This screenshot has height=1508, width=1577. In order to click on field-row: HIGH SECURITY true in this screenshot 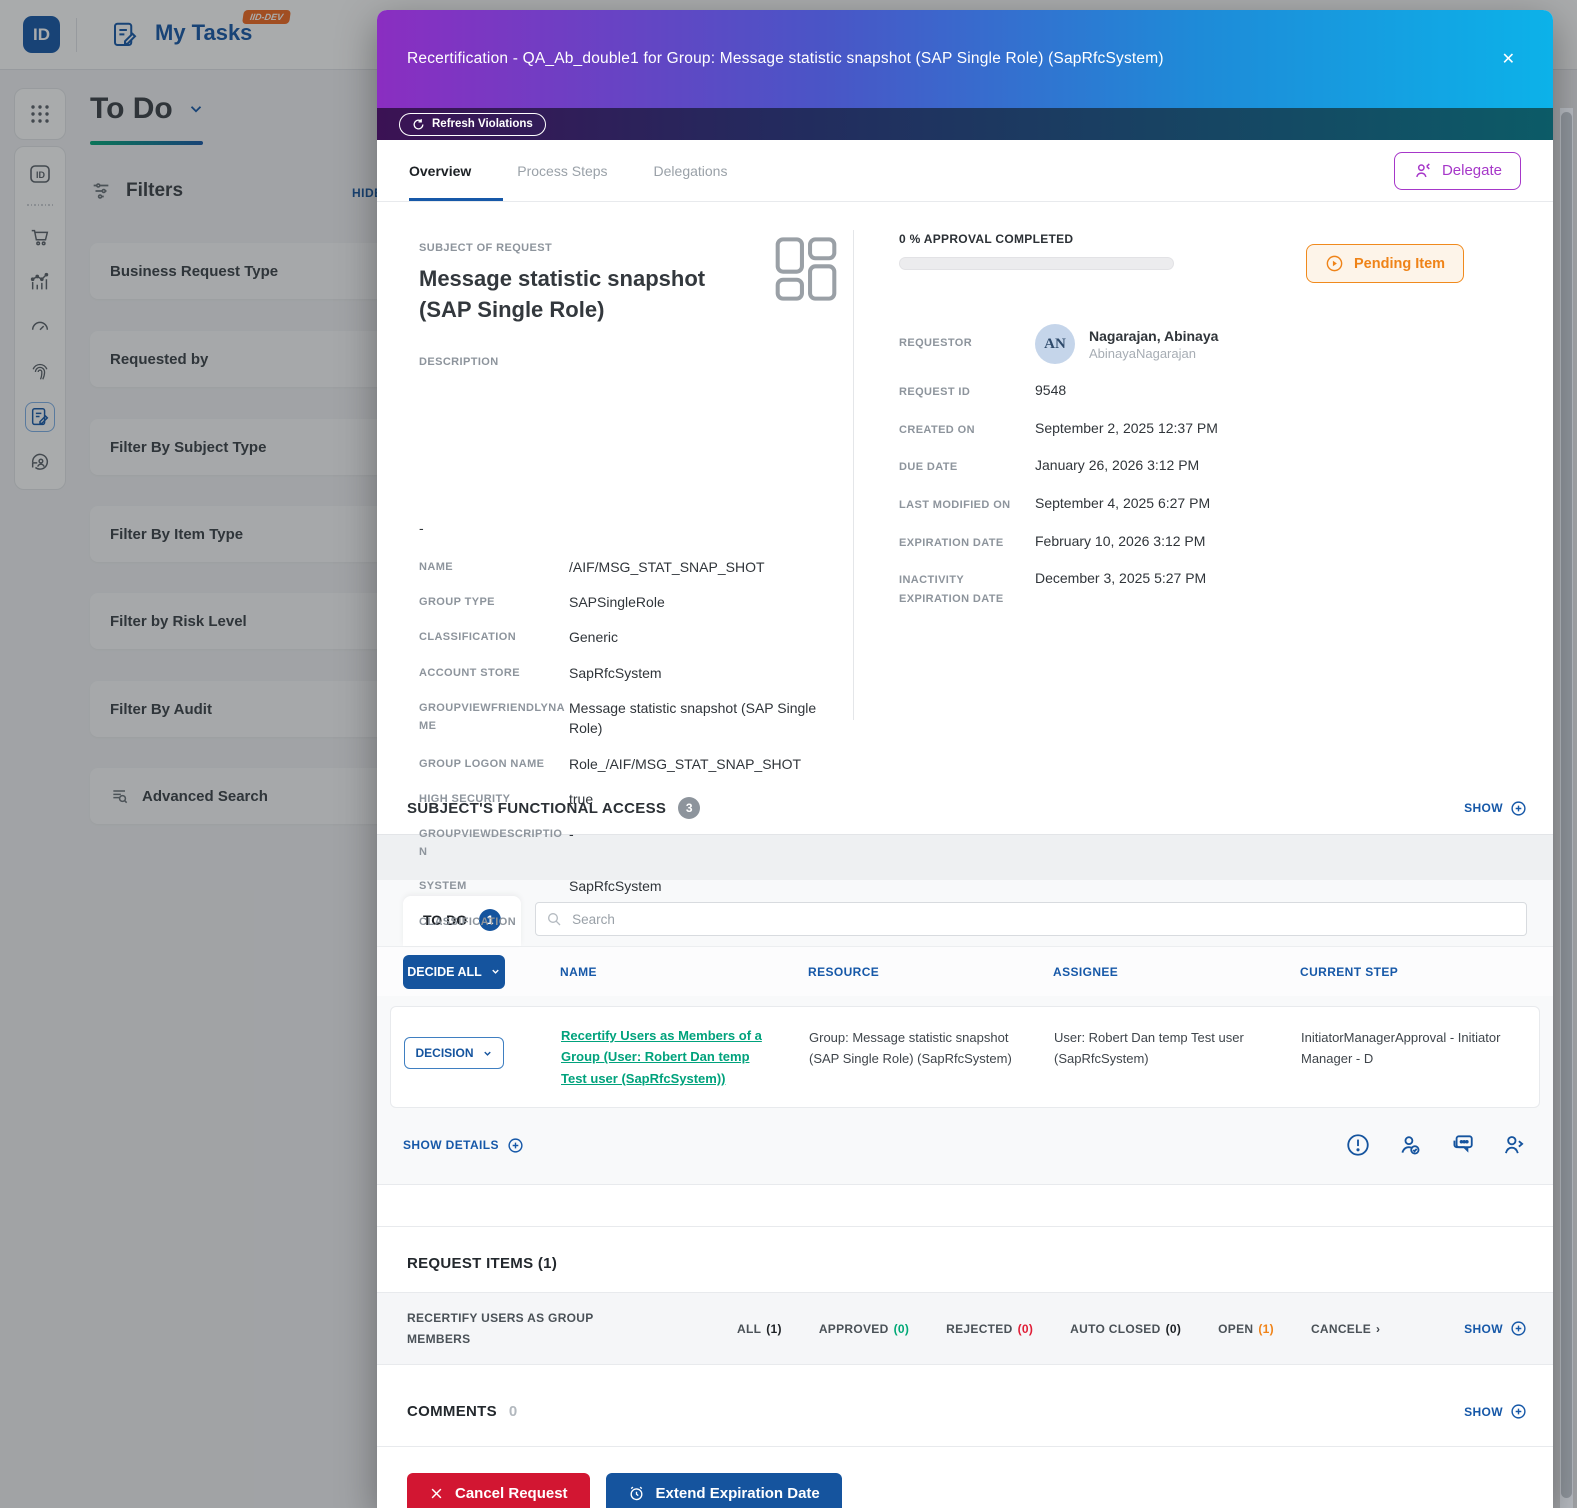, I will do `click(629, 799)`.